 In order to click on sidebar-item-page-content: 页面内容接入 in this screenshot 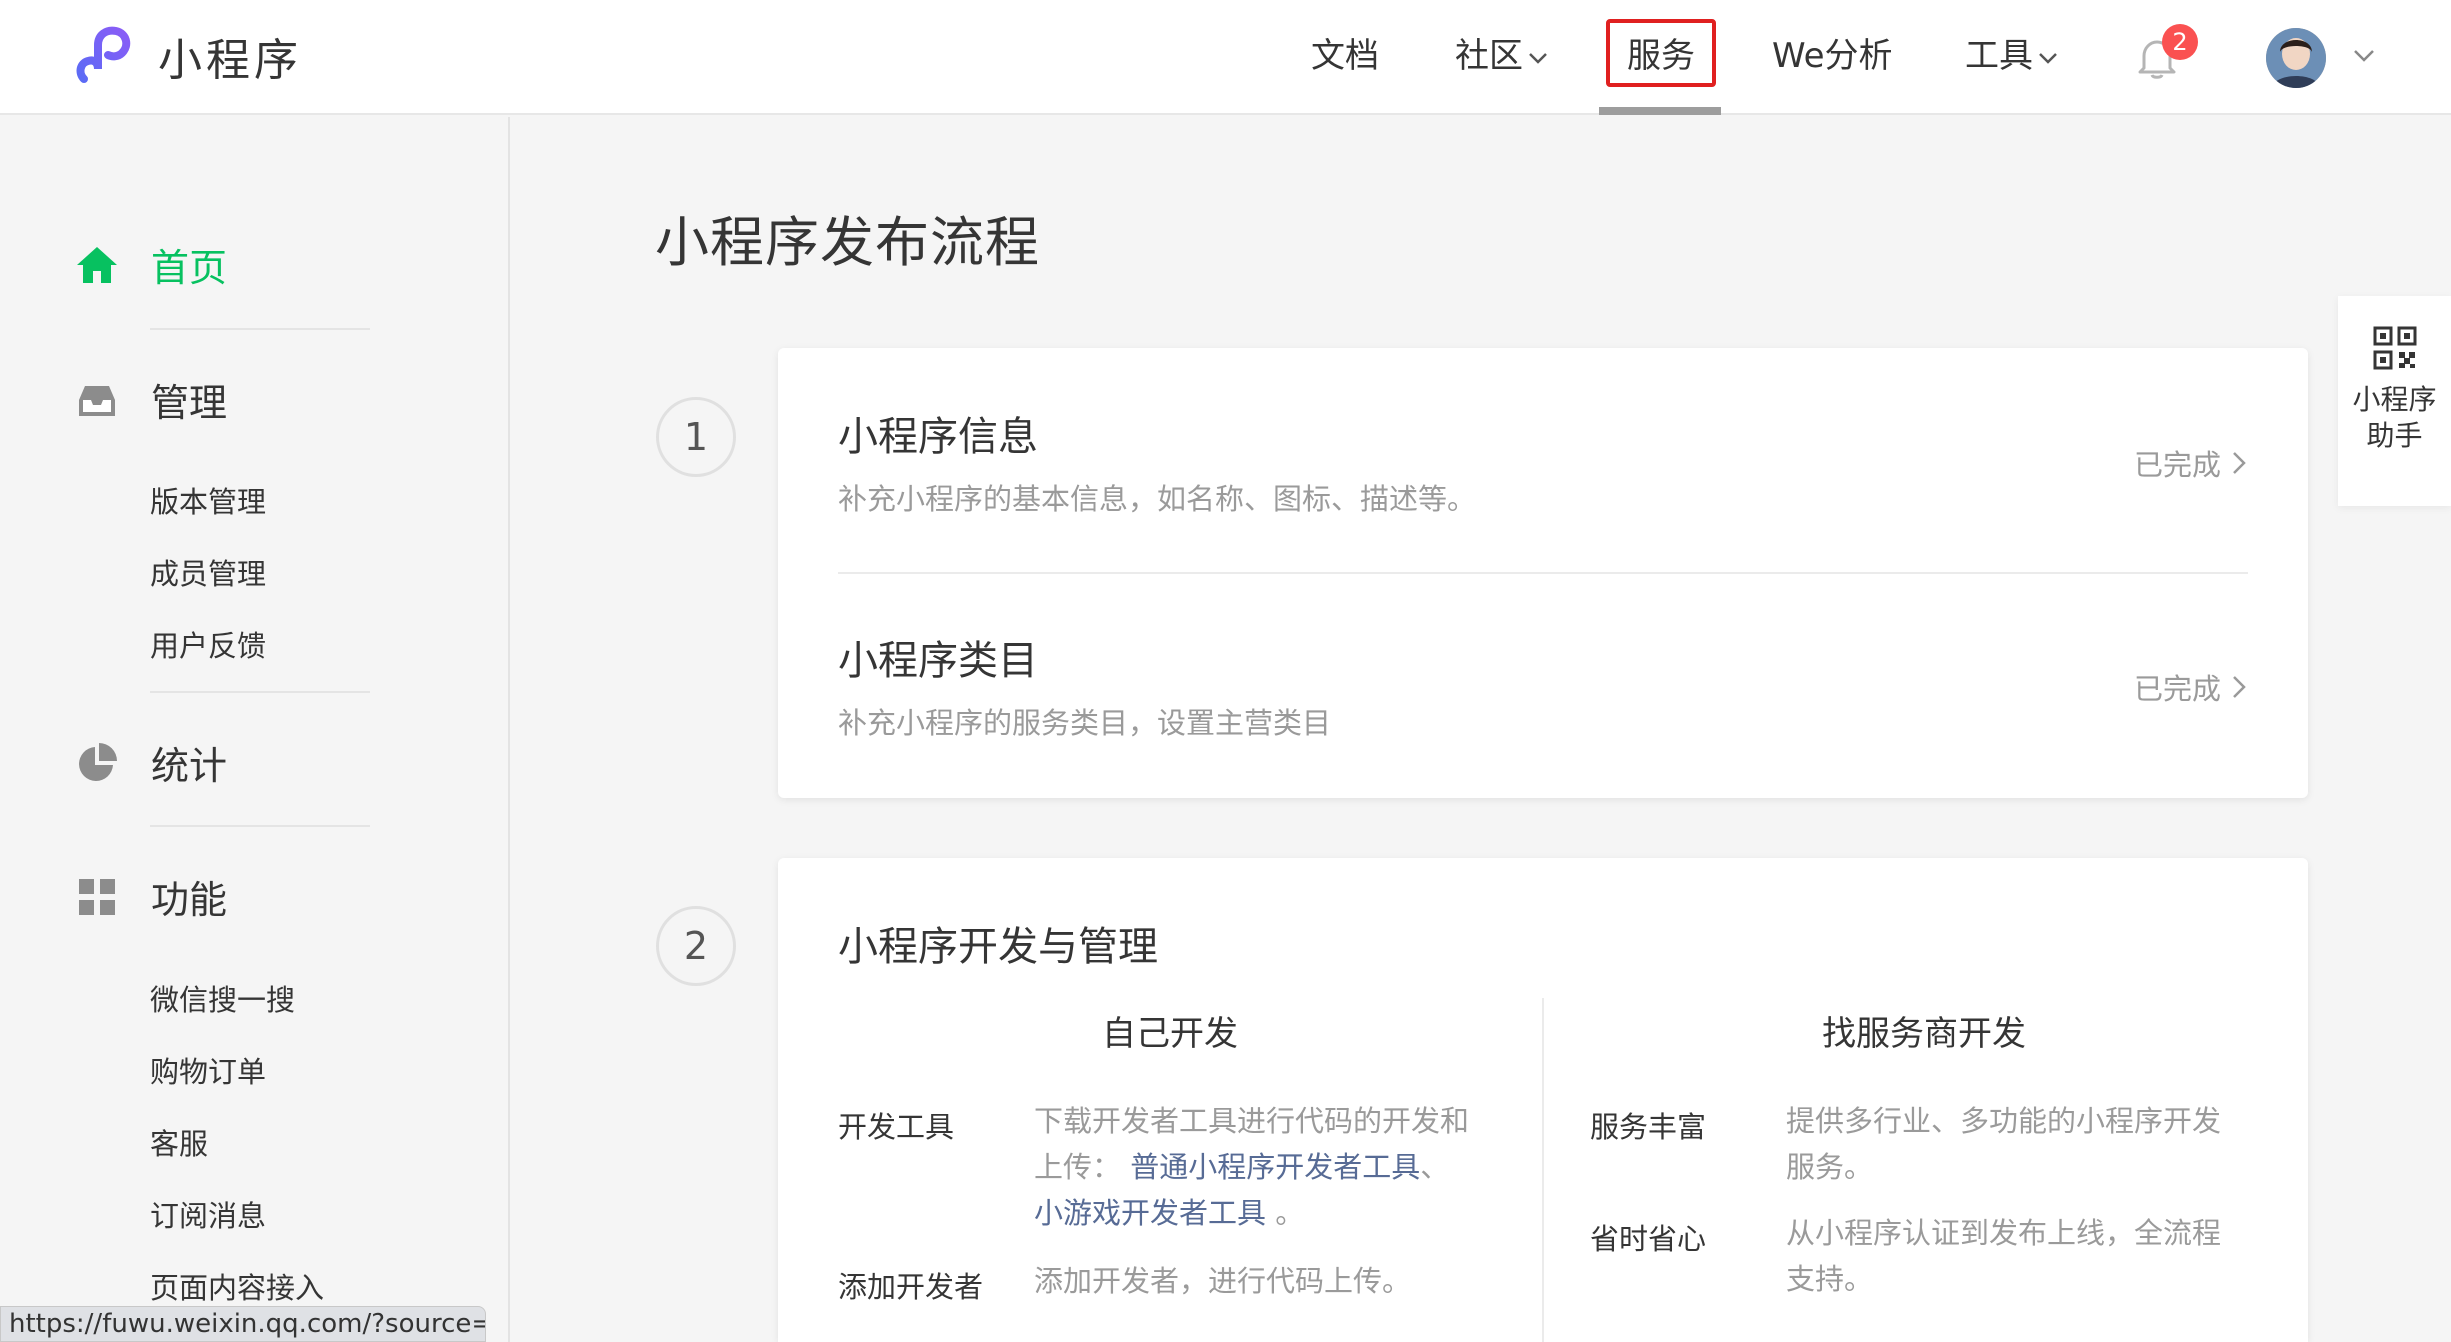, I will do `click(237, 1286)`.